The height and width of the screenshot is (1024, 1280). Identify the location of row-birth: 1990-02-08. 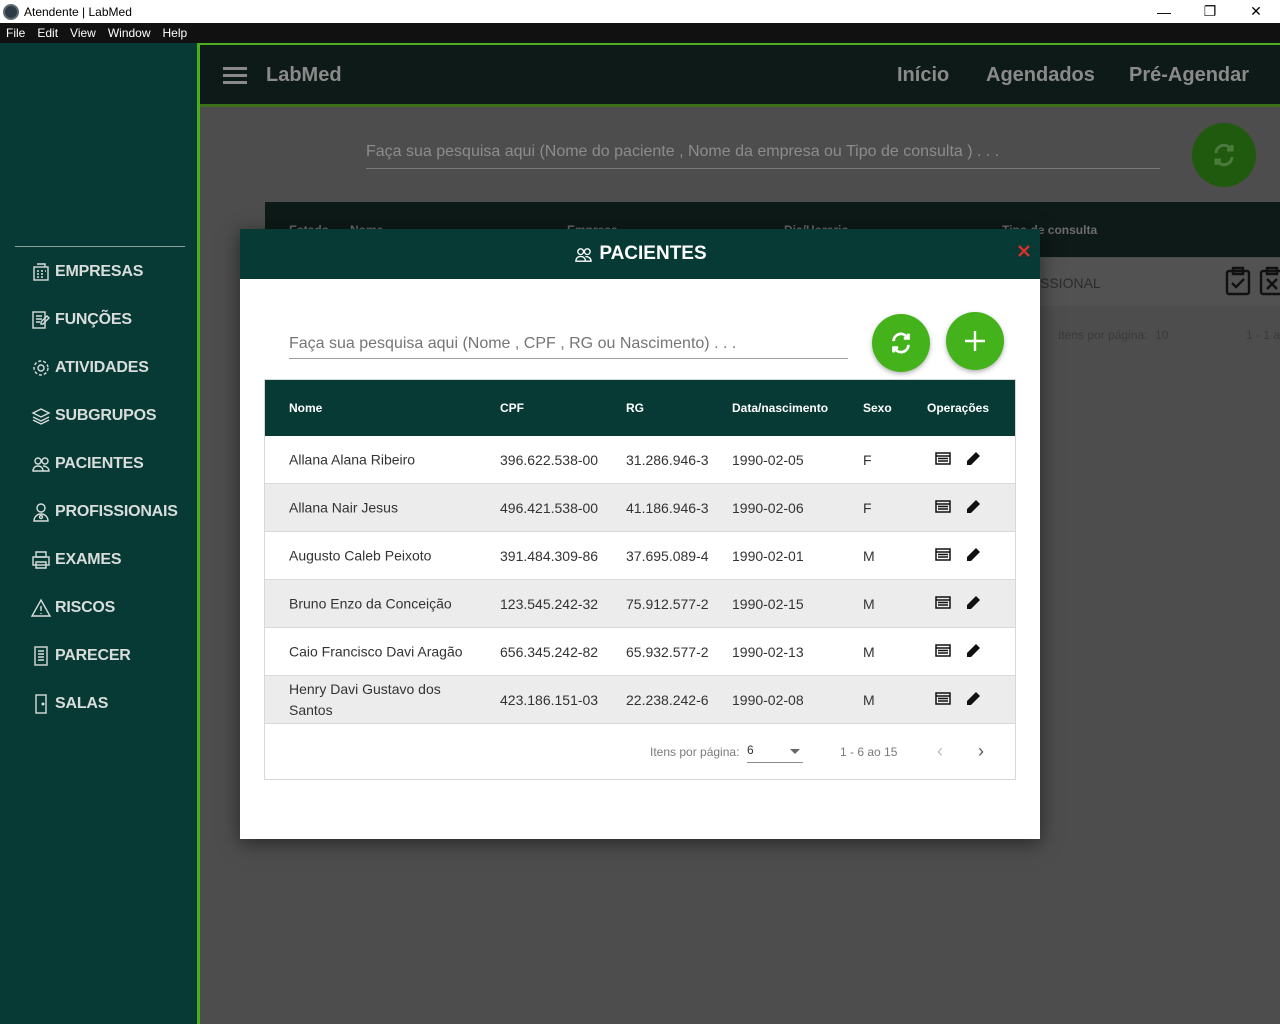
(768, 700).